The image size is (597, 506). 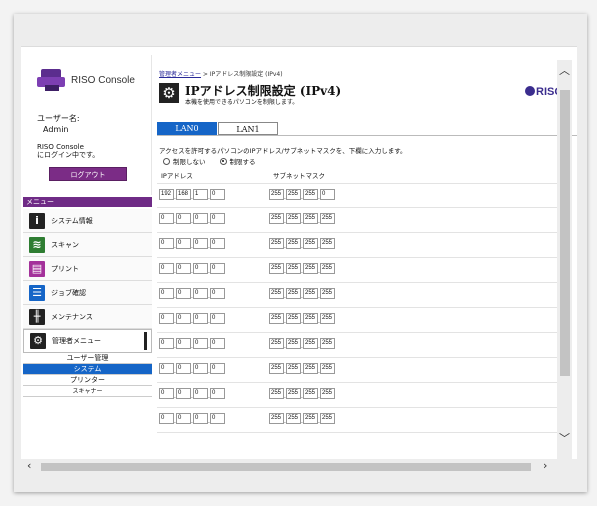 What do you see at coordinates (565, 233) in the screenshot?
I see `vertical-scroll-thumb` at bounding box center [565, 233].